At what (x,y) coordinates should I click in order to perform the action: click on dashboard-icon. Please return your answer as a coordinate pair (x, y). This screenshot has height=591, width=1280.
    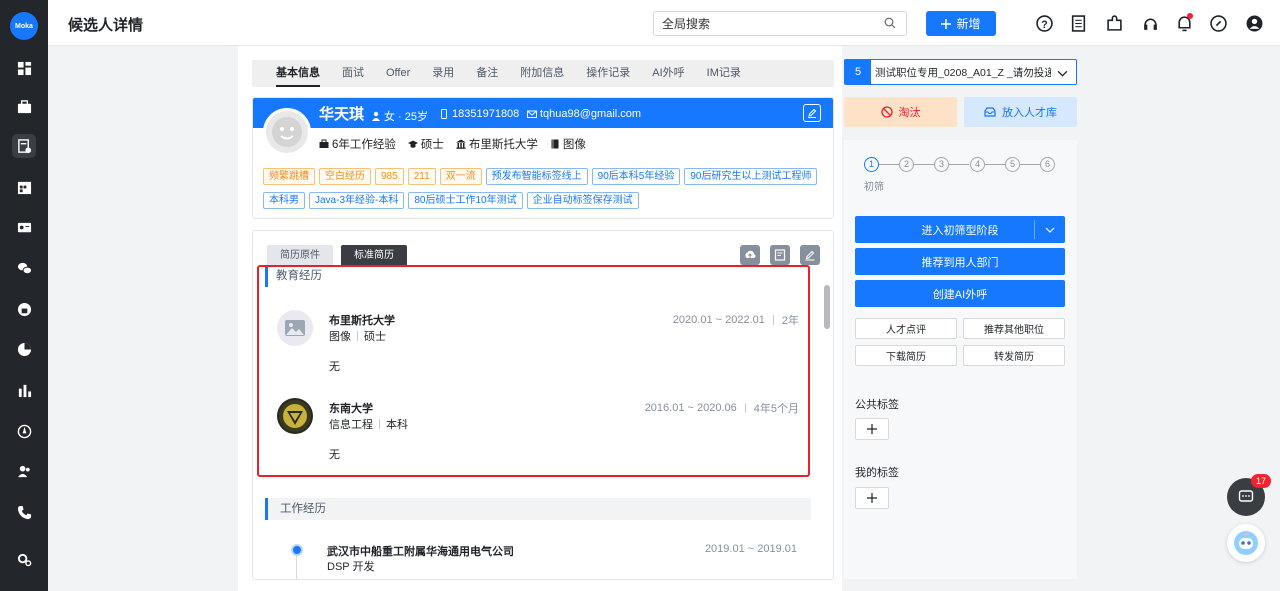
    Looking at the image, I should click on (24, 68).